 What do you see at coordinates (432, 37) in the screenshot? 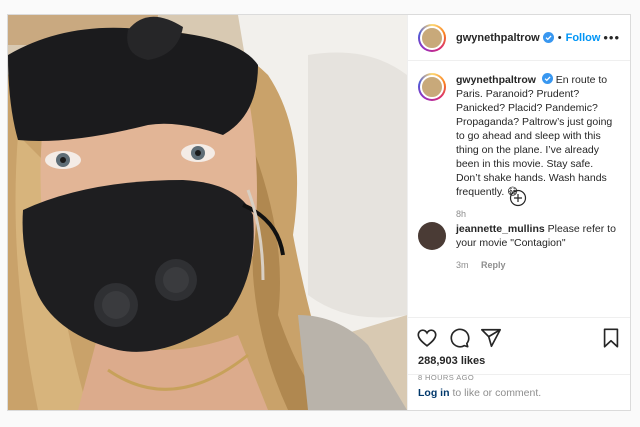
I see `author-avatar` at bounding box center [432, 37].